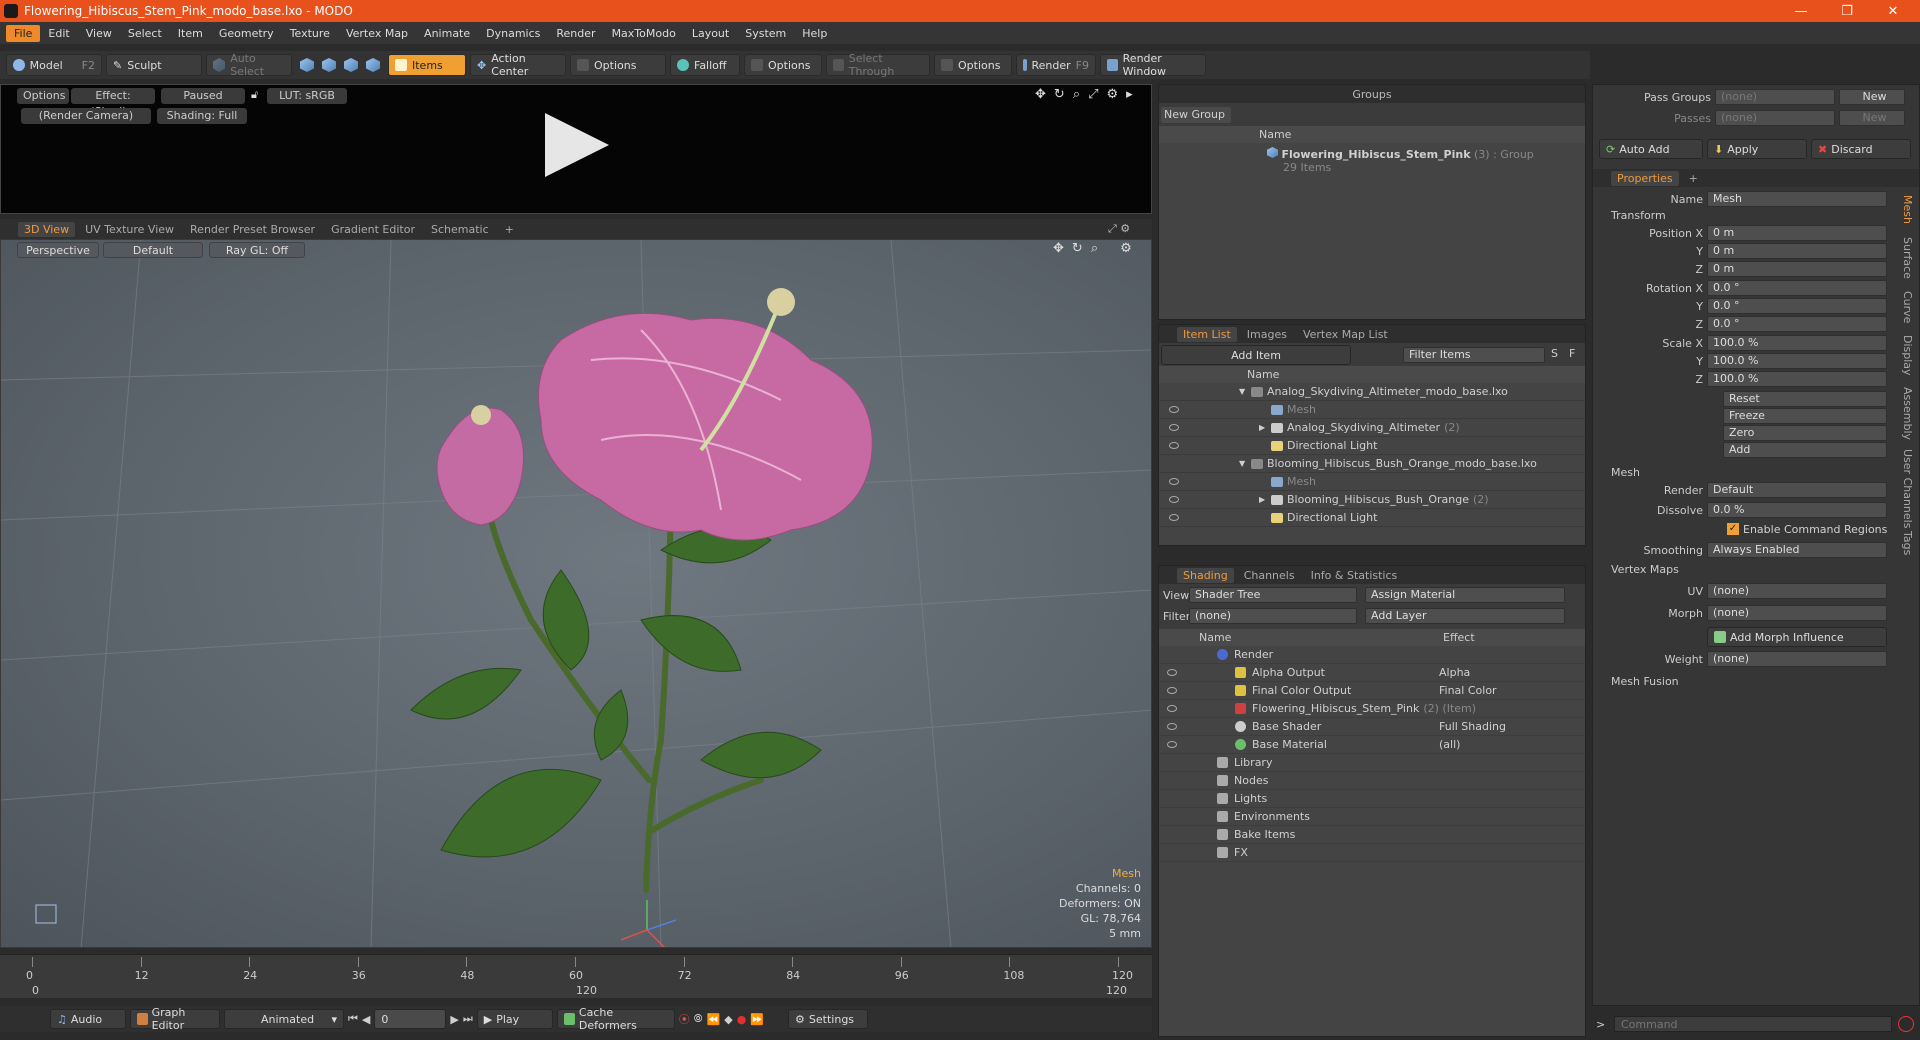 The height and width of the screenshot is (1040, 1920). I want to click on render-dropdown: Default, so click(1797, 490).